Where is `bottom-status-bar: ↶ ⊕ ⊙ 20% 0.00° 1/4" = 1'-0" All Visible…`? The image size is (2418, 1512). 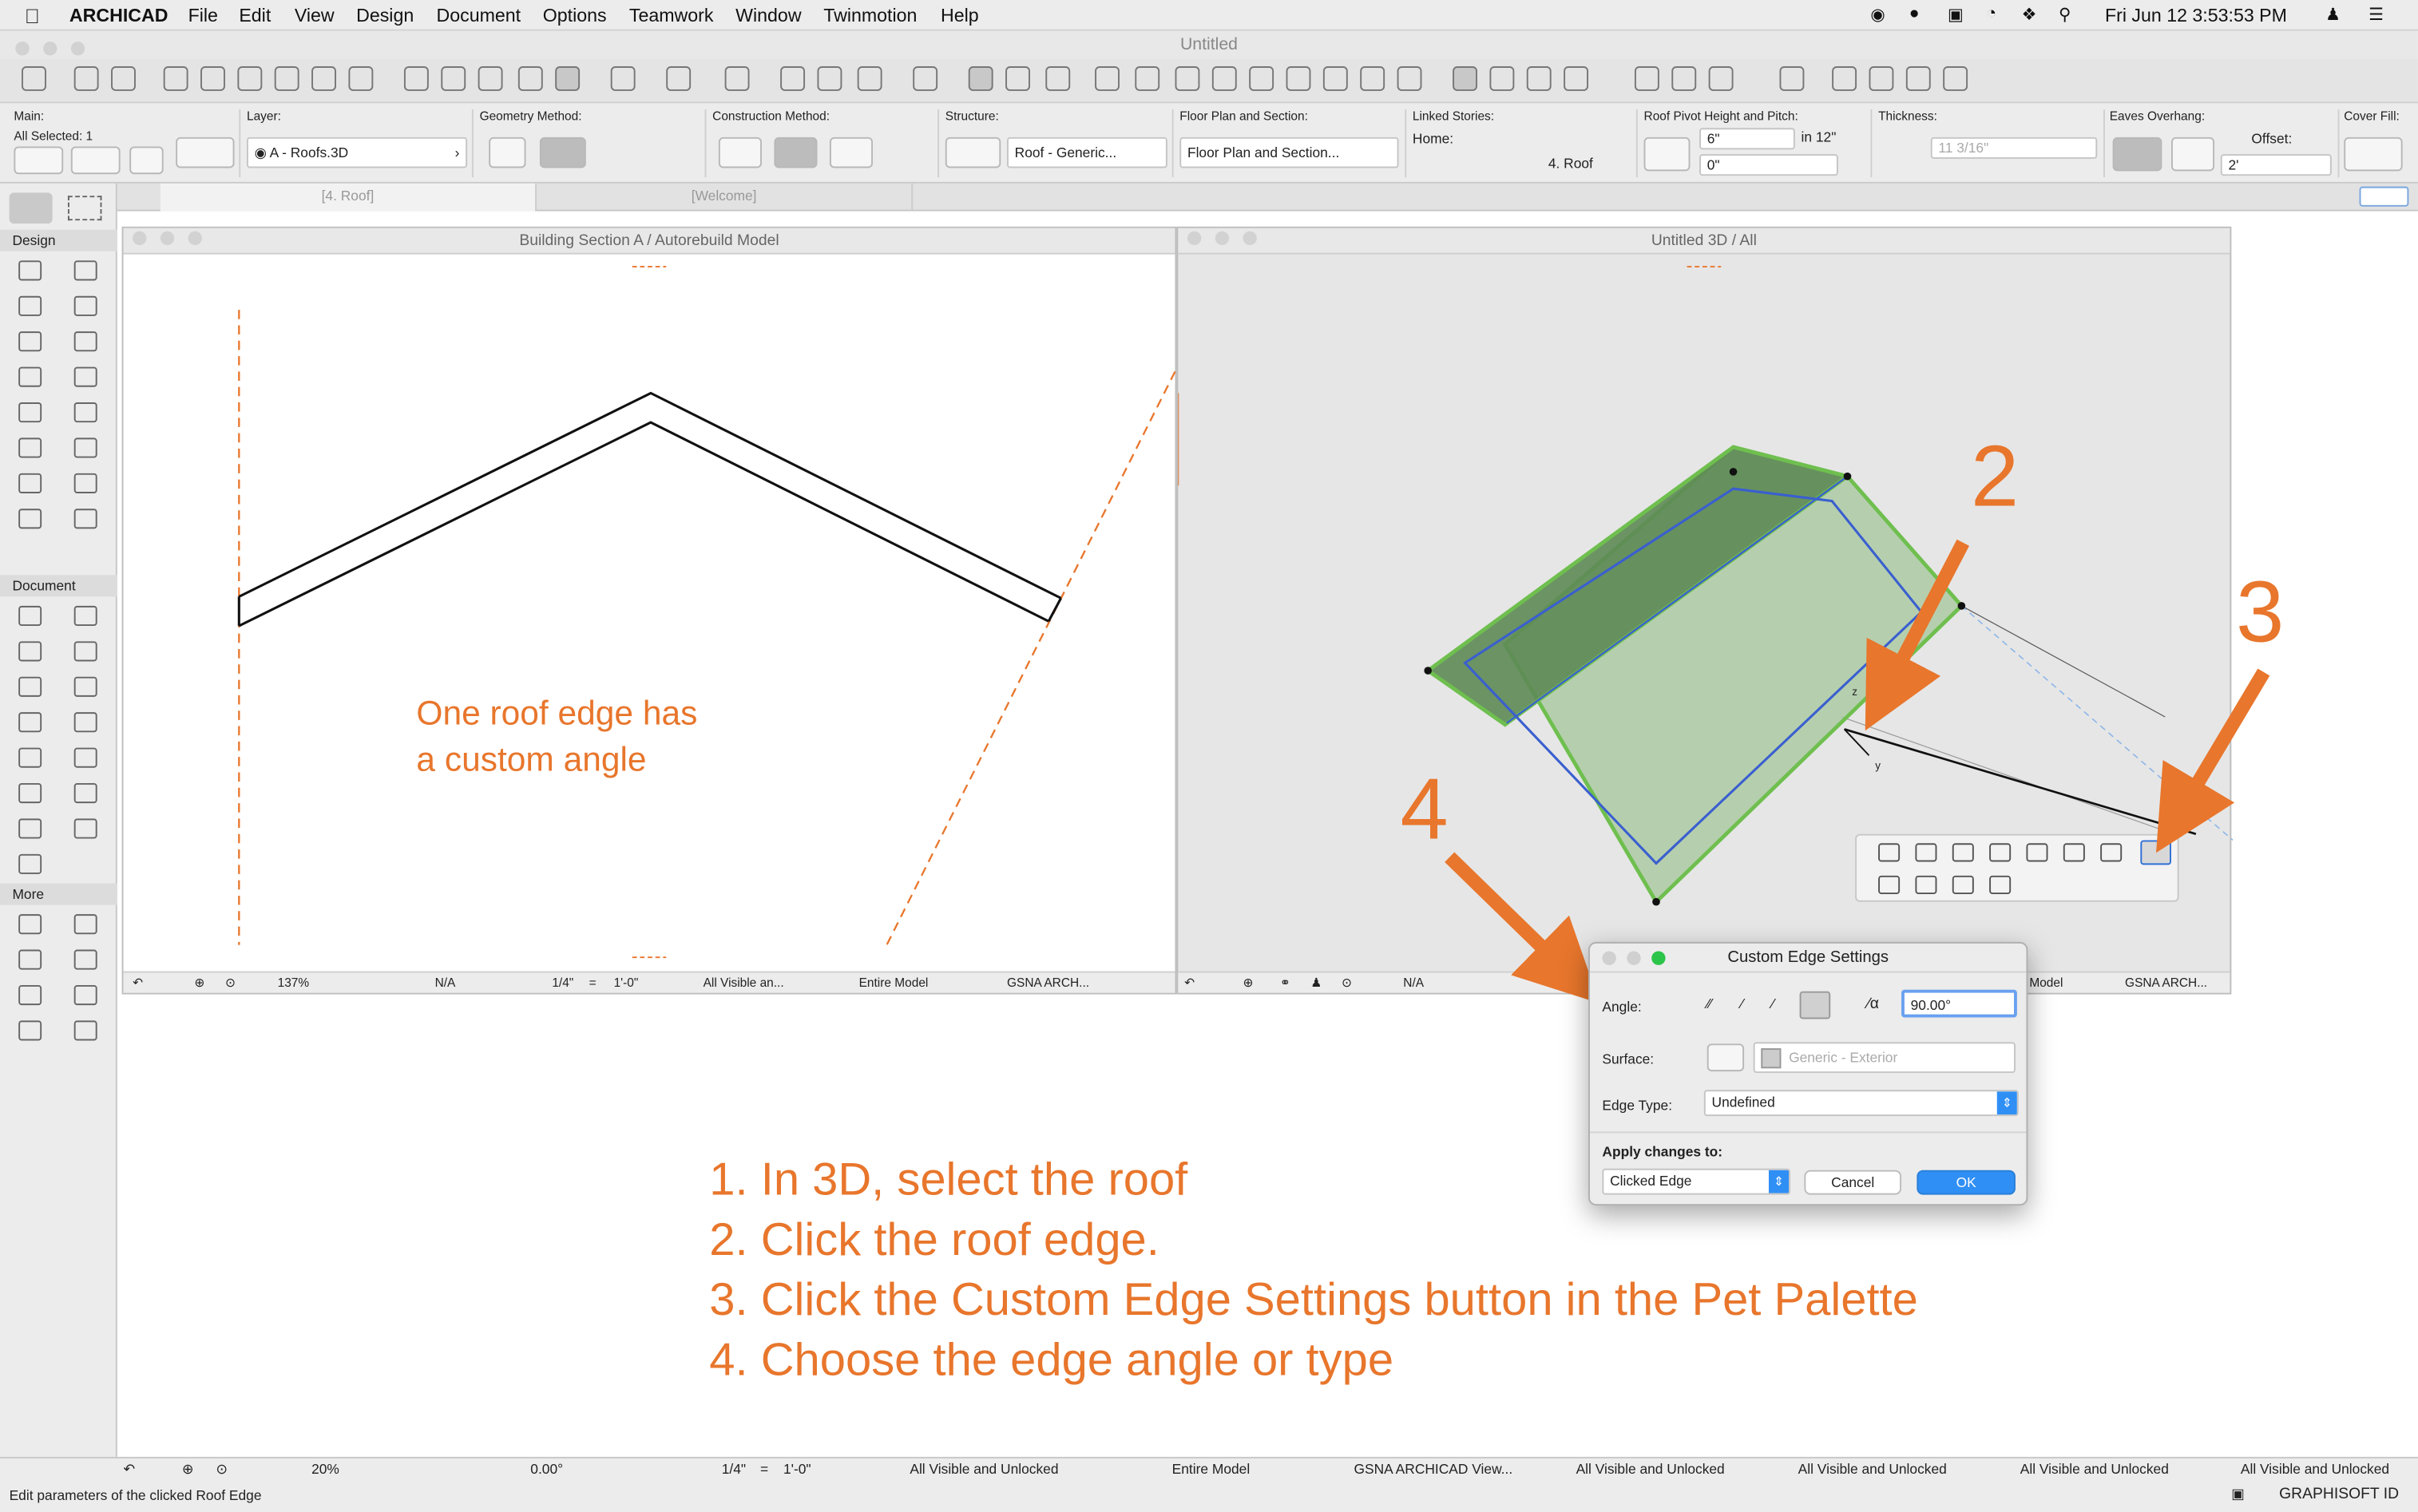
bottom-status-bar: ↶ ⊕ ⊙ 20% 0.00° 1/4" = 1'-0" All Visible… is located at coordinates (1209, 1484).